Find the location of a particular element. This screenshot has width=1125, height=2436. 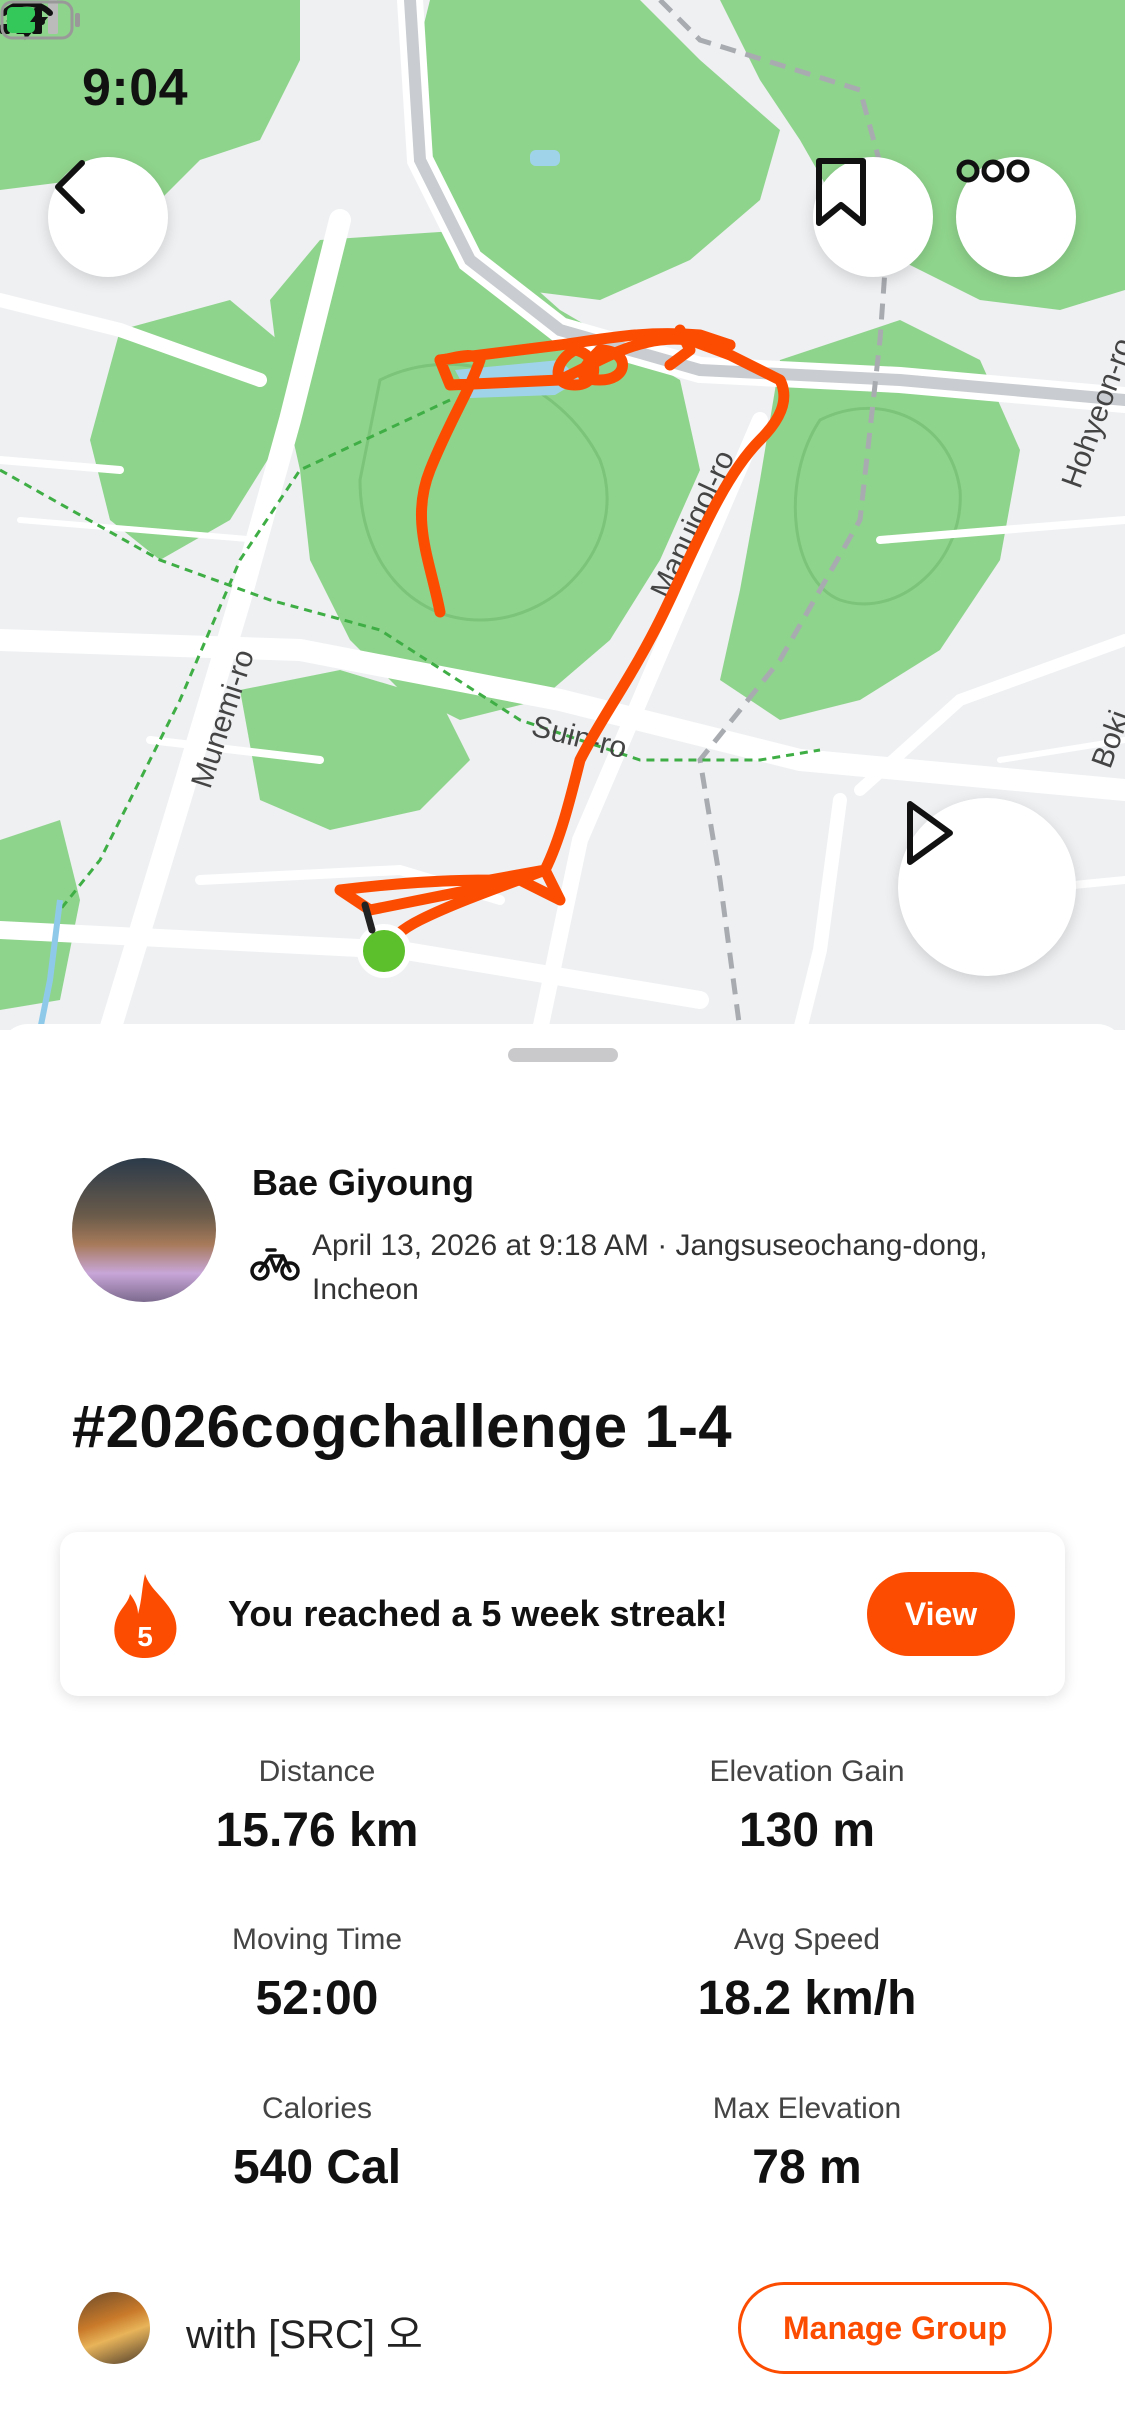

athlete-name: Bae Giyoung is located at coordinates (363, 1183).